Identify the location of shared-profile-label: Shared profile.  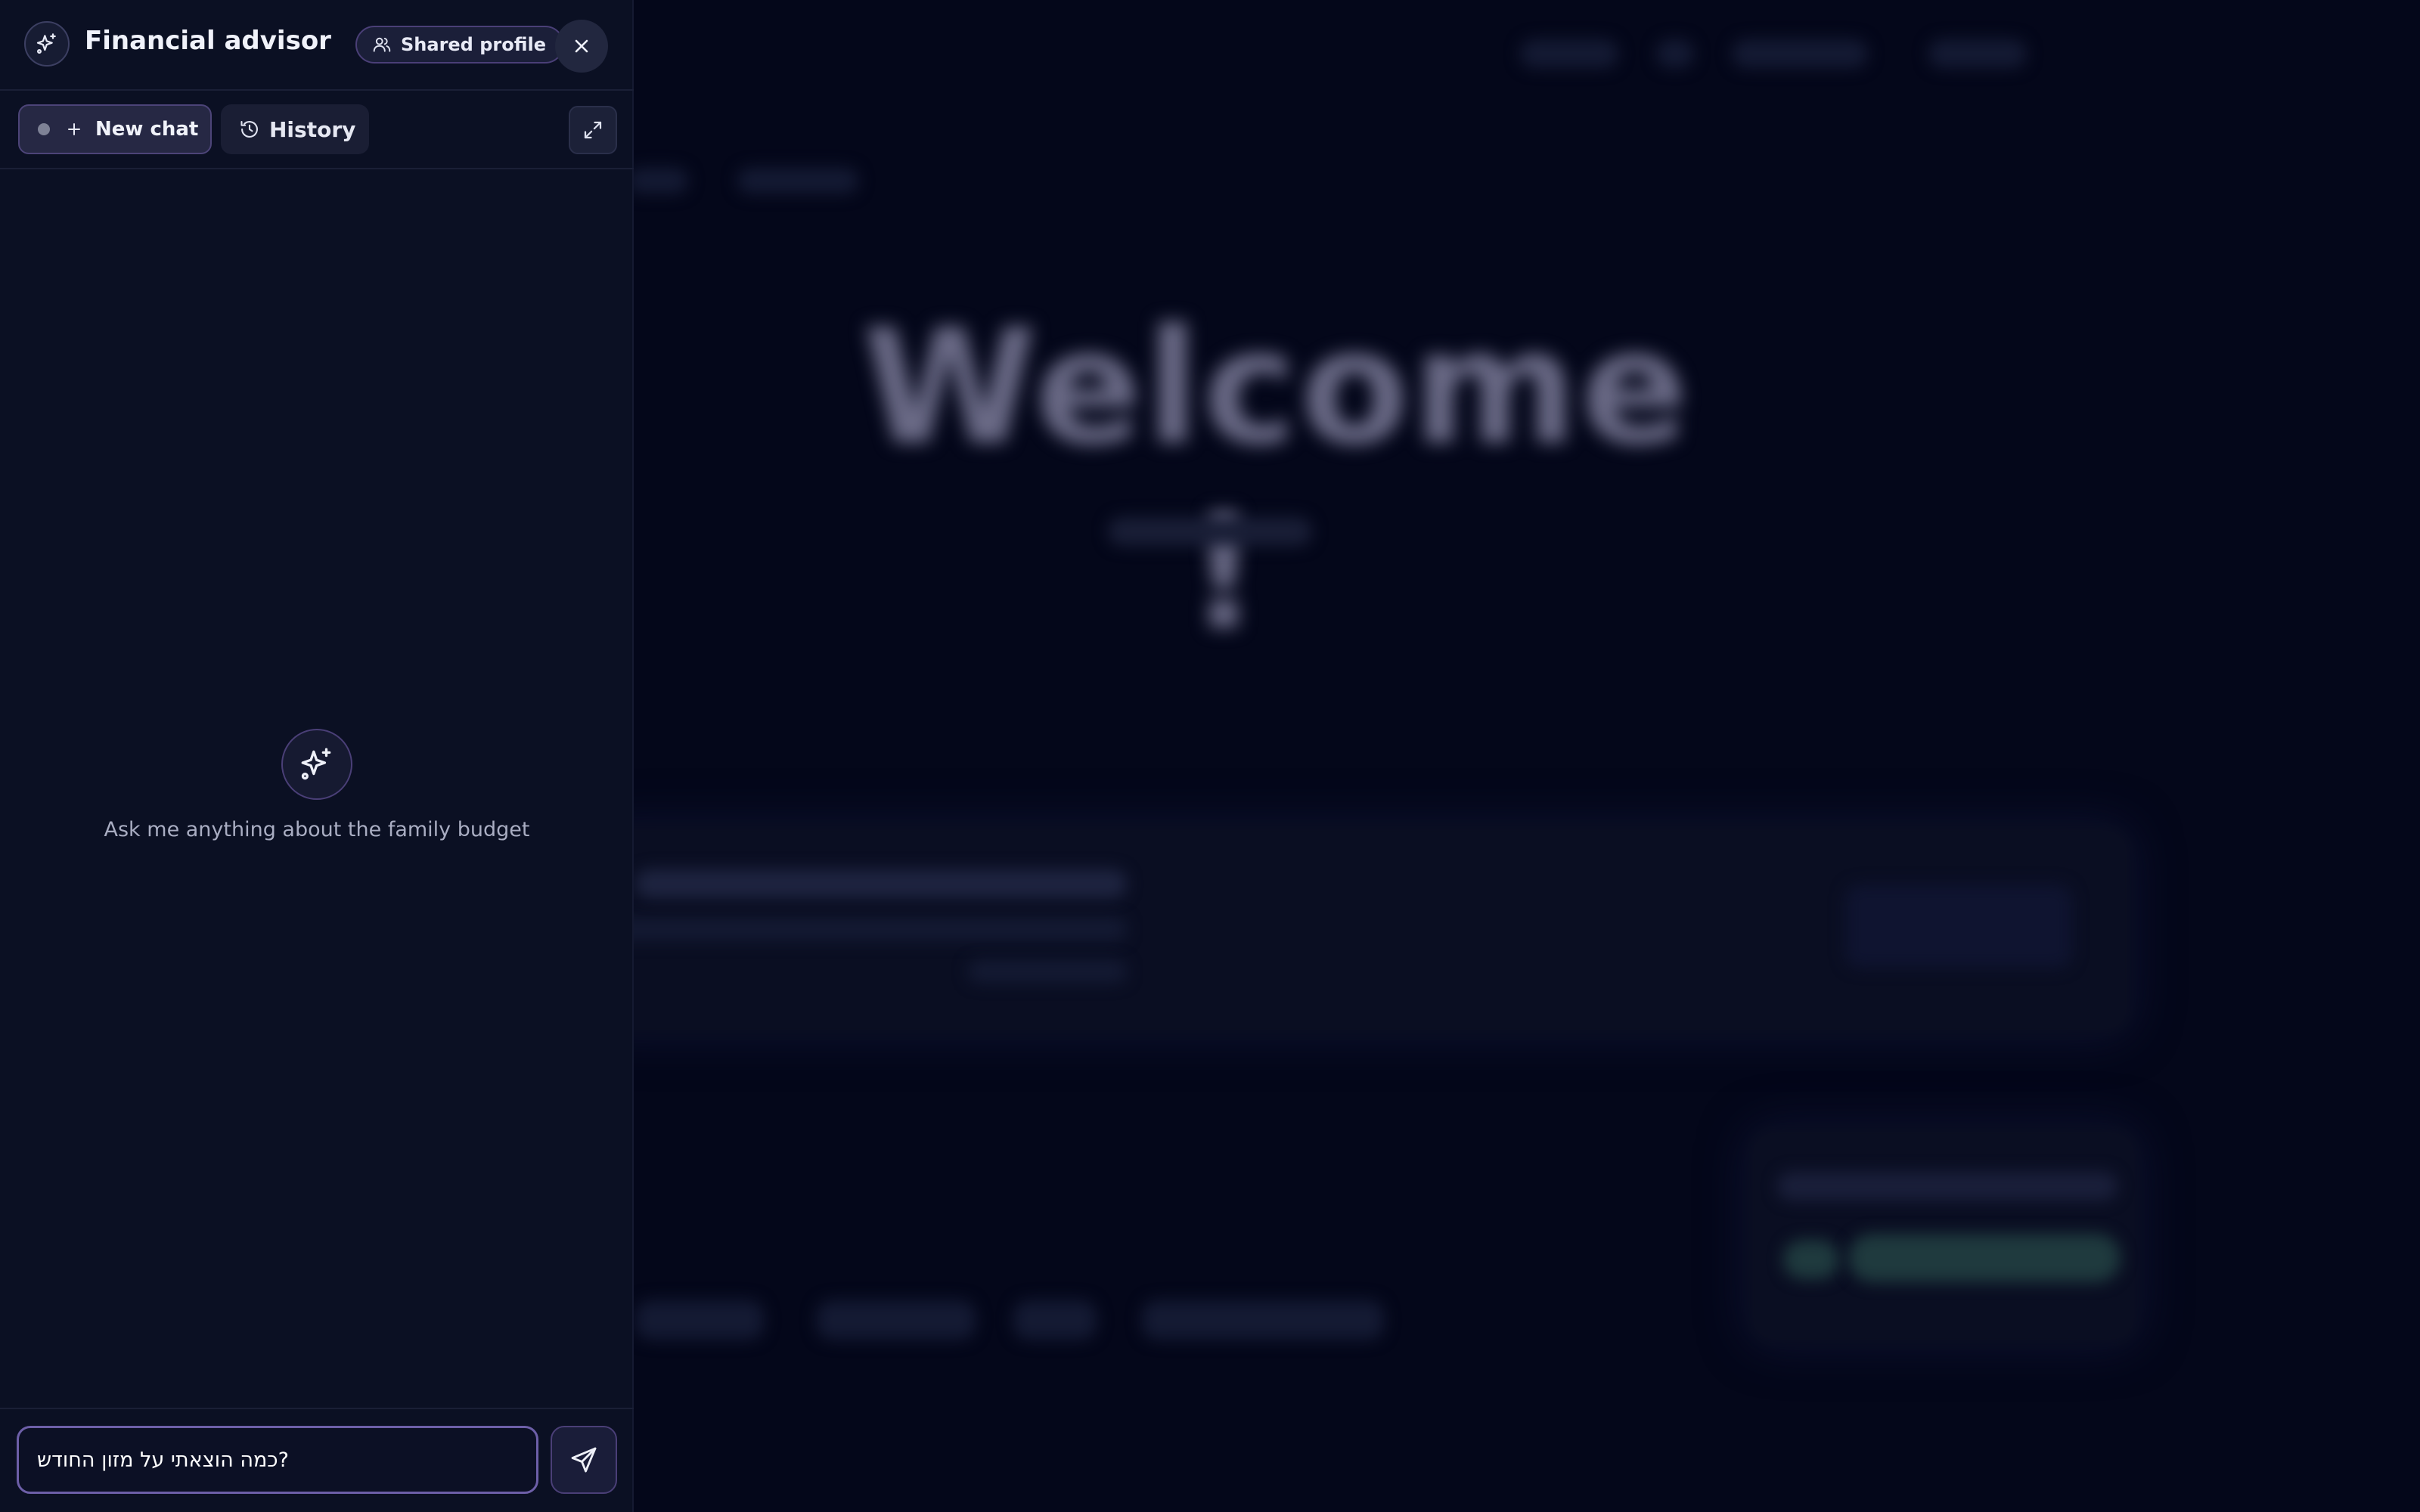
(474, 44).